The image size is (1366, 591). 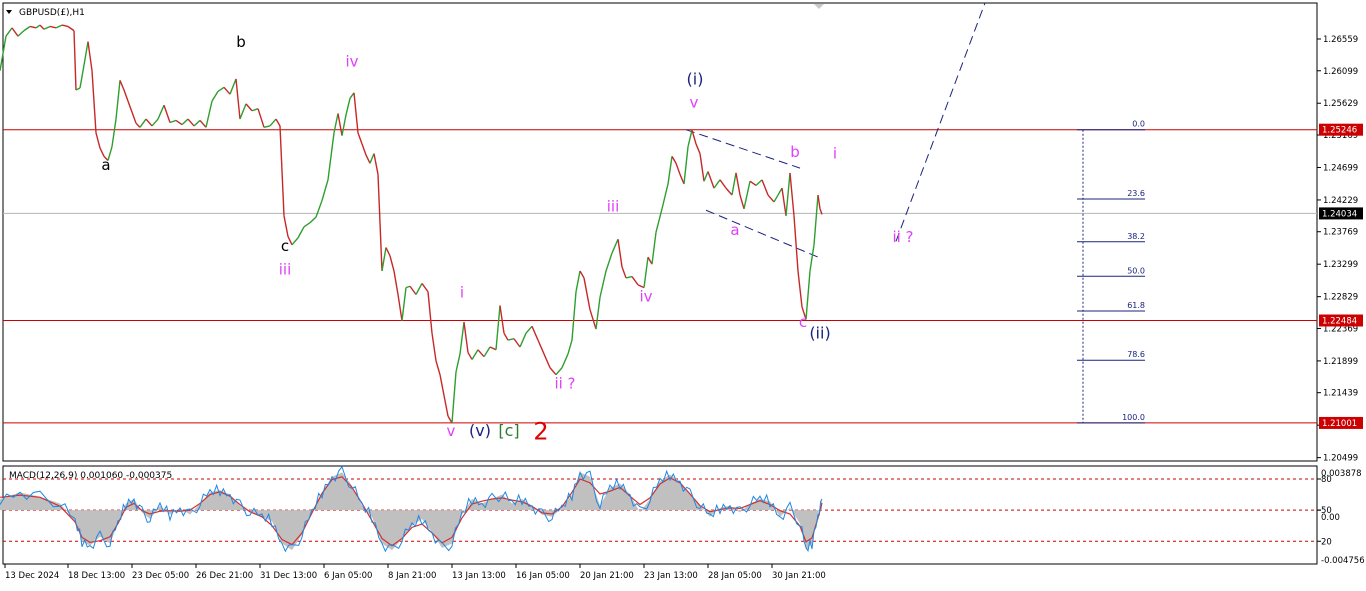 What do you see at coordinates (32, 576) in the screenshot?
I see `time-tick-label: 13 Dec 2024` at bounding box center [32, 576].